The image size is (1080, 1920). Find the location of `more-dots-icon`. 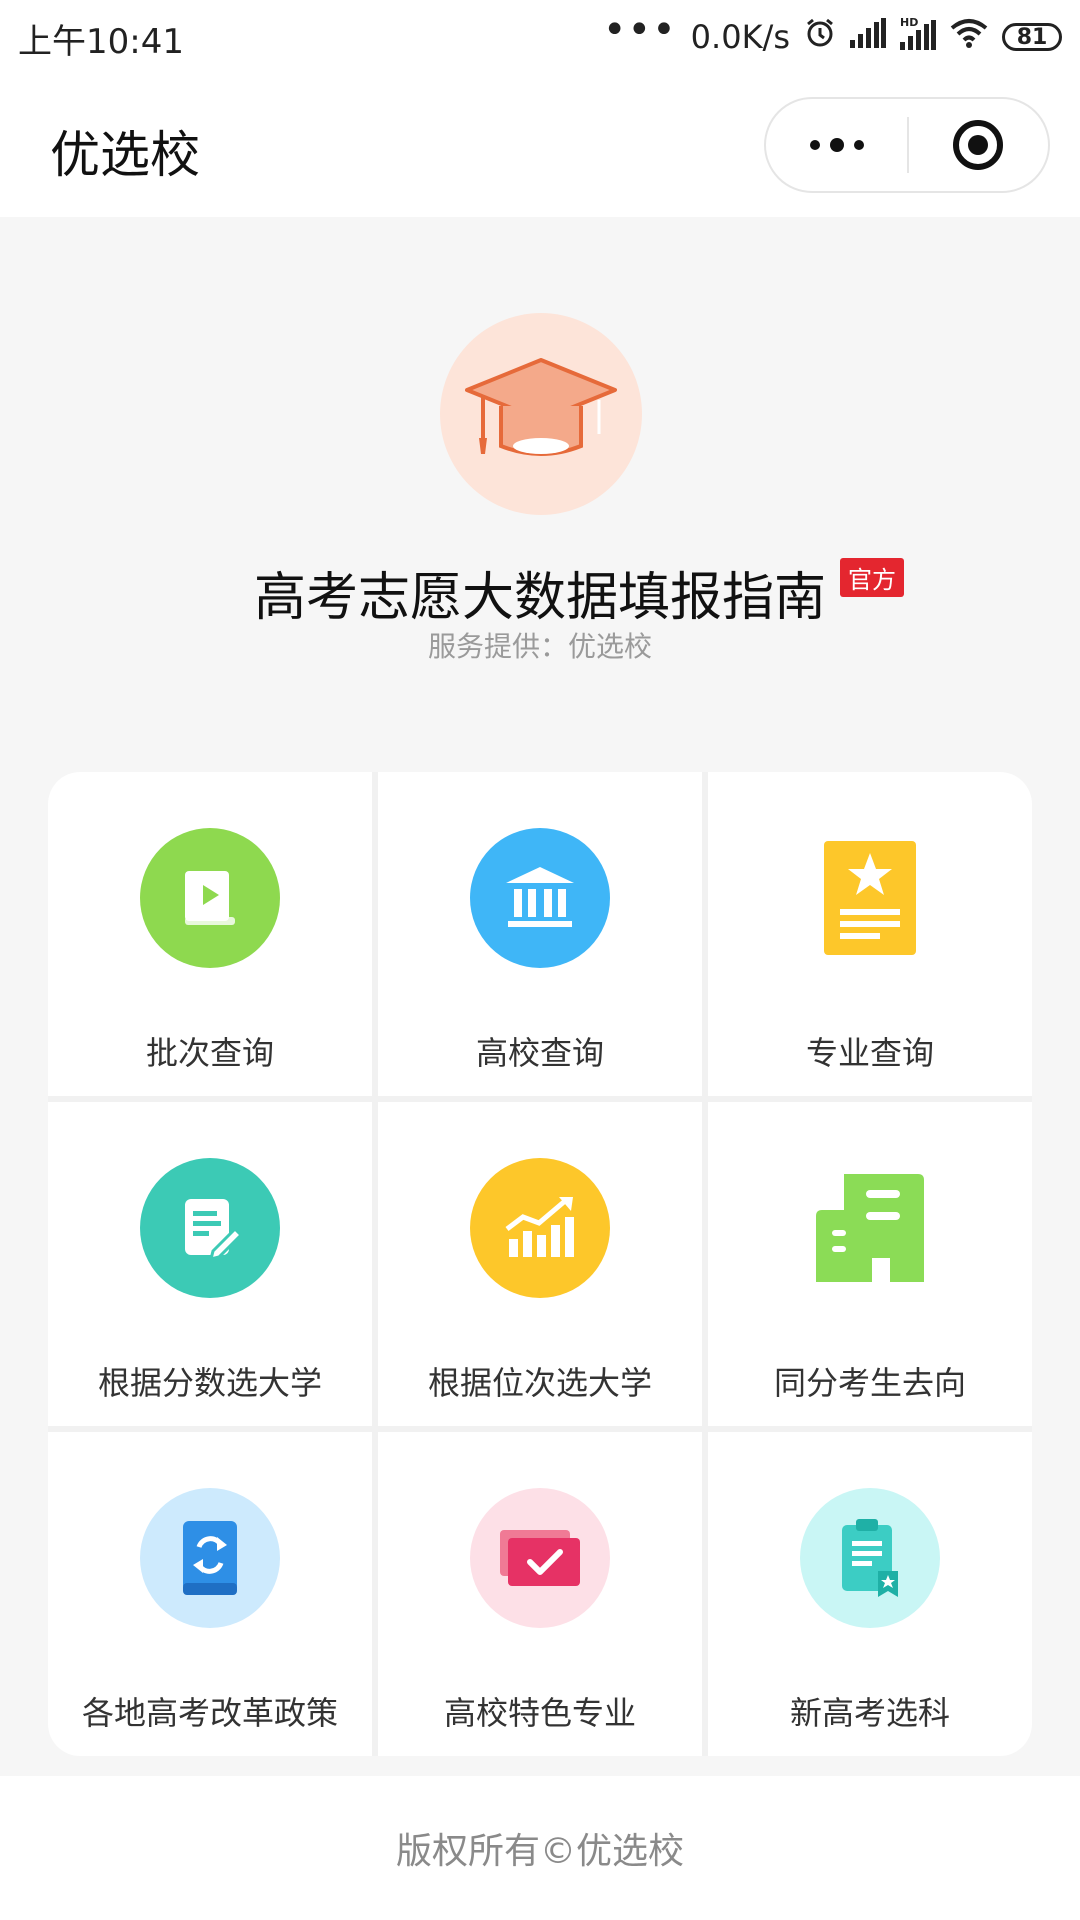

more-dots-icon is located at coordinates (836, 145).